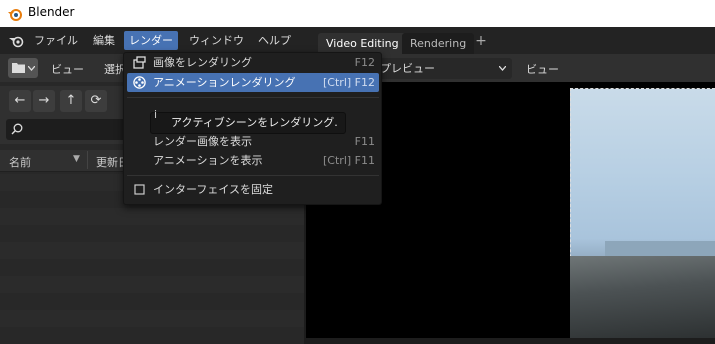 The height and width of the screenshot is (344, 715). Describe the element at coordinates (71, 101) in the screenshot. I see `parent-directory-icon: ↑` at that location.